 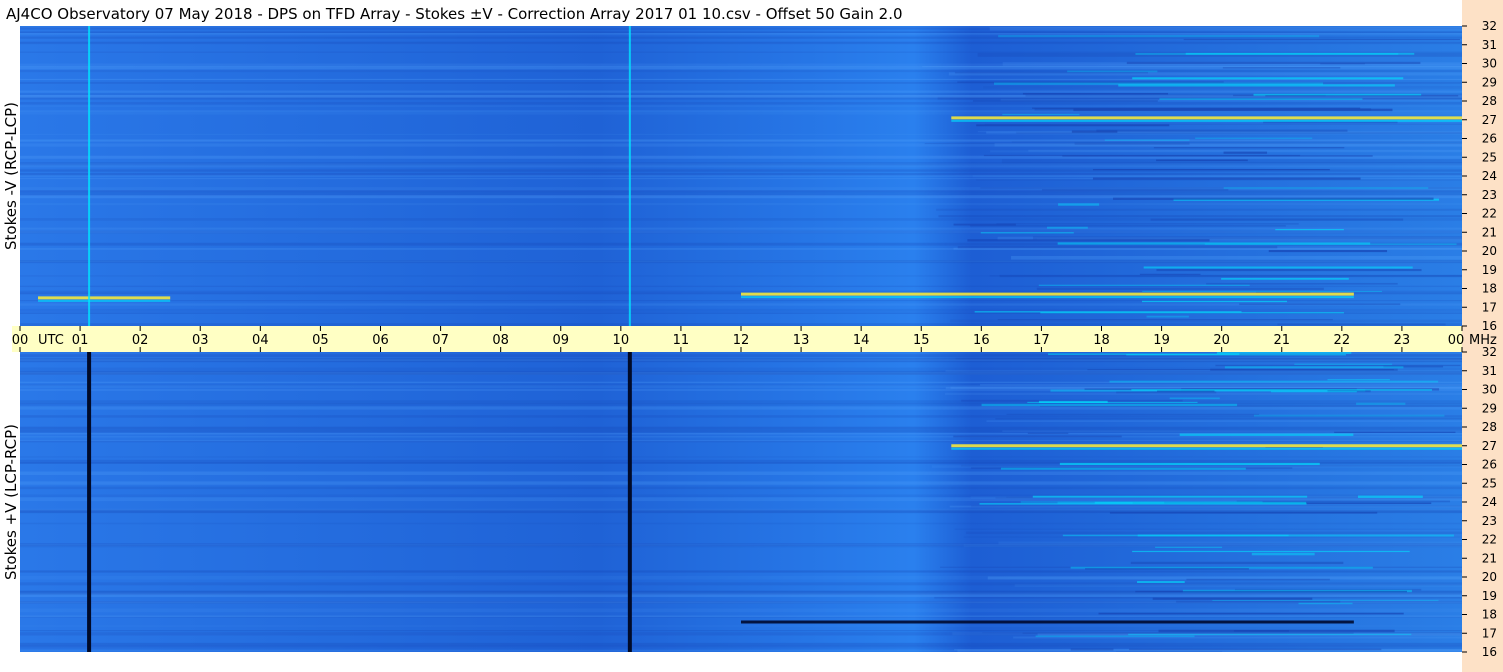 I want to click on bottom-panel-ylabel: Stokes +V (LCP-RCP), so click(x=11, y=502).